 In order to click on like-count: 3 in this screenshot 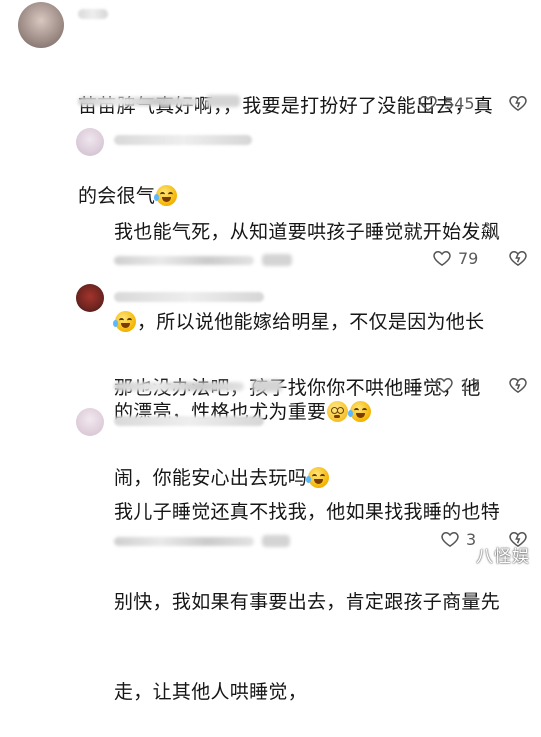, I will do `click(471, 539)`.